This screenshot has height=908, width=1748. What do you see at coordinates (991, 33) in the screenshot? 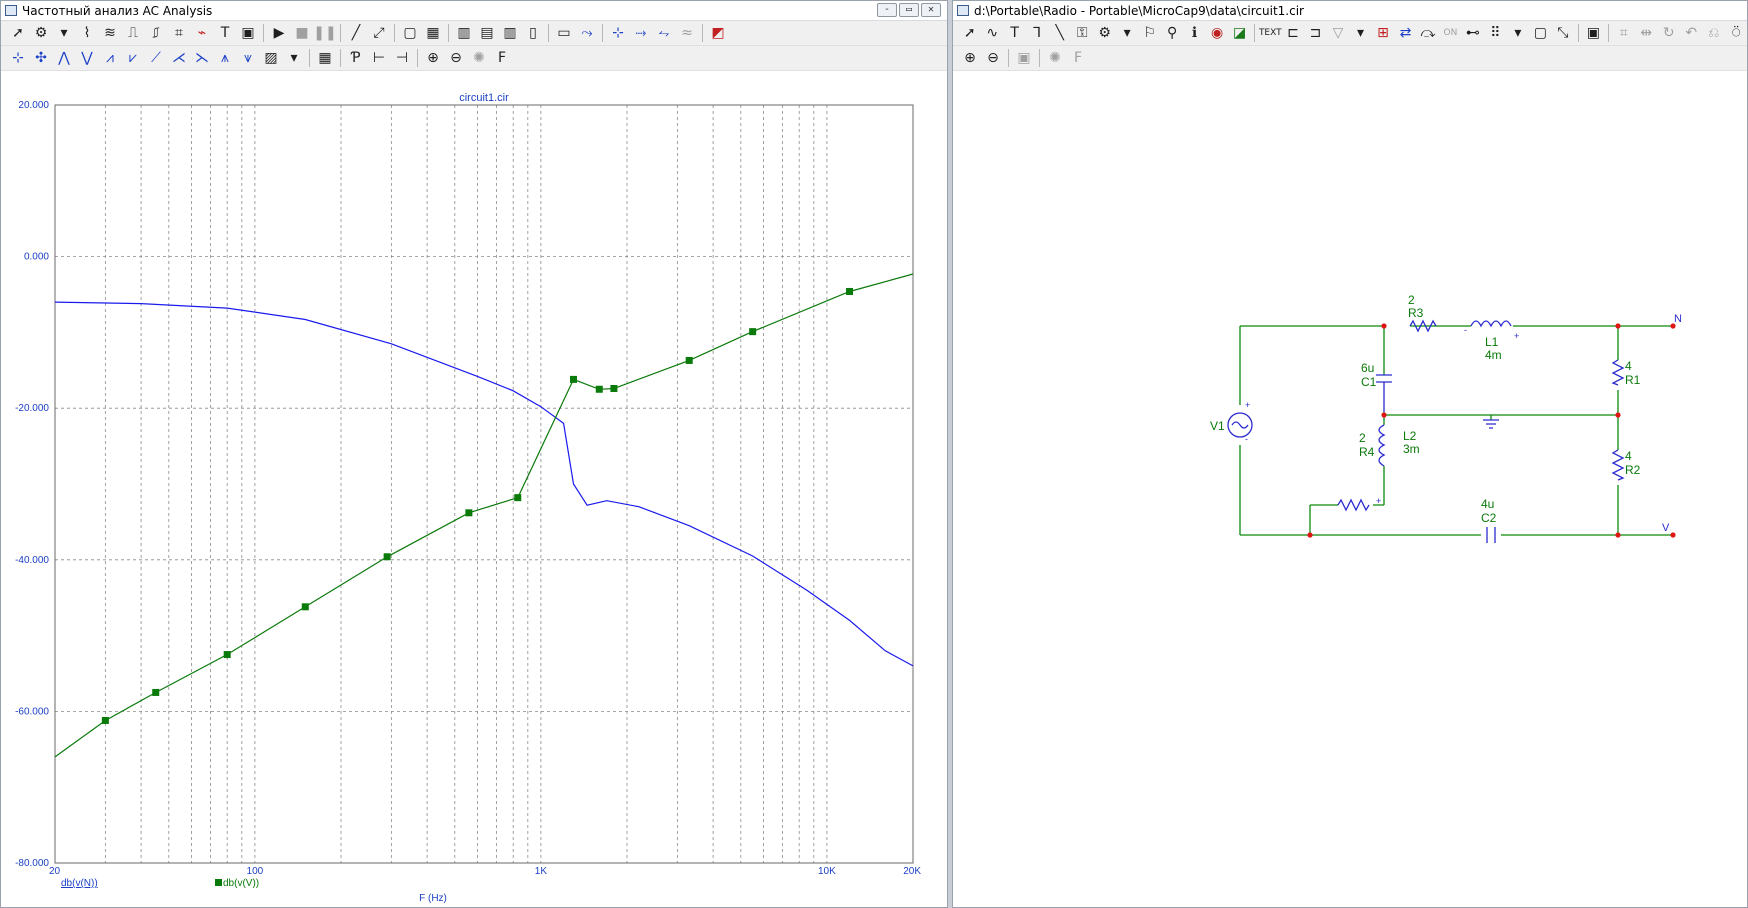
I see `wire-icon: ∿` at bounding box center [991, 33].